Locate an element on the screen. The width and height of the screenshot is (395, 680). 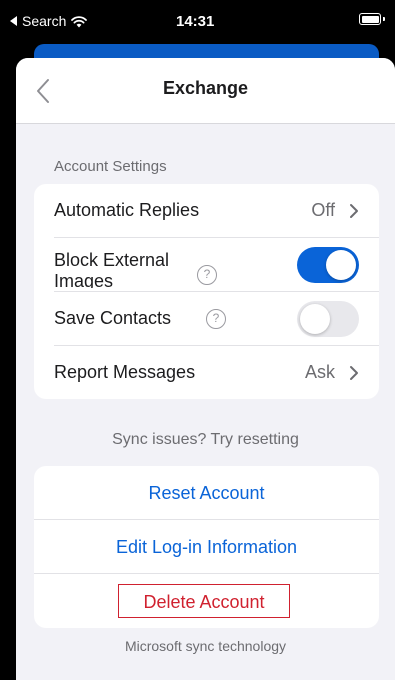
edit-login-label: Edit Log-in Information is located at coordinates (206, 547).